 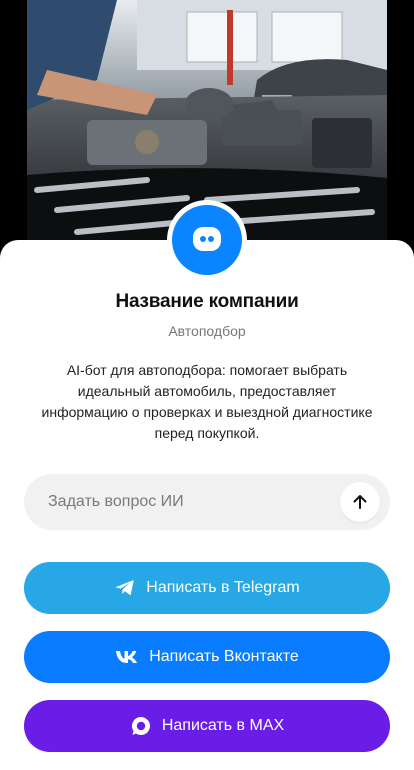 What do you see at coordinates (223, 725) in the screenshot?
I see `max-button-label: Написать в MAX` at bounding box center [223, 725].